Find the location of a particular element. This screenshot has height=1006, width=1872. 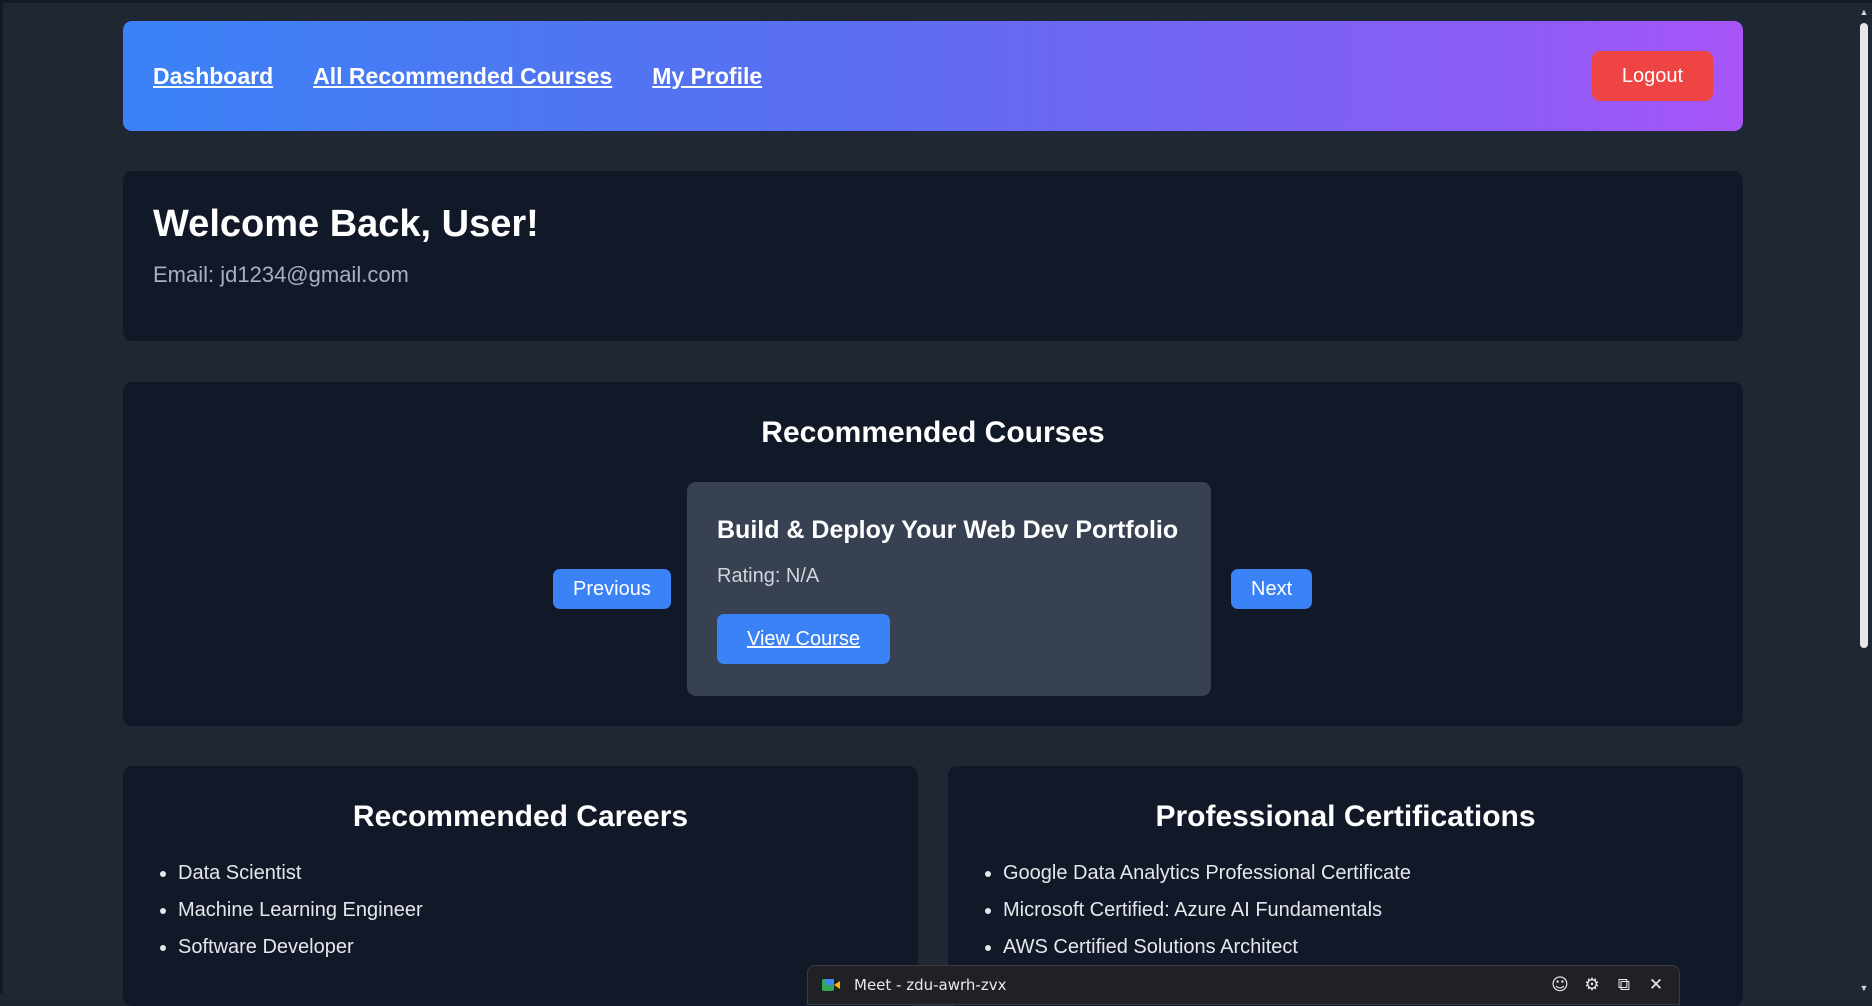

course-rating: Rating: N/A is located at coordinates (768, 576).